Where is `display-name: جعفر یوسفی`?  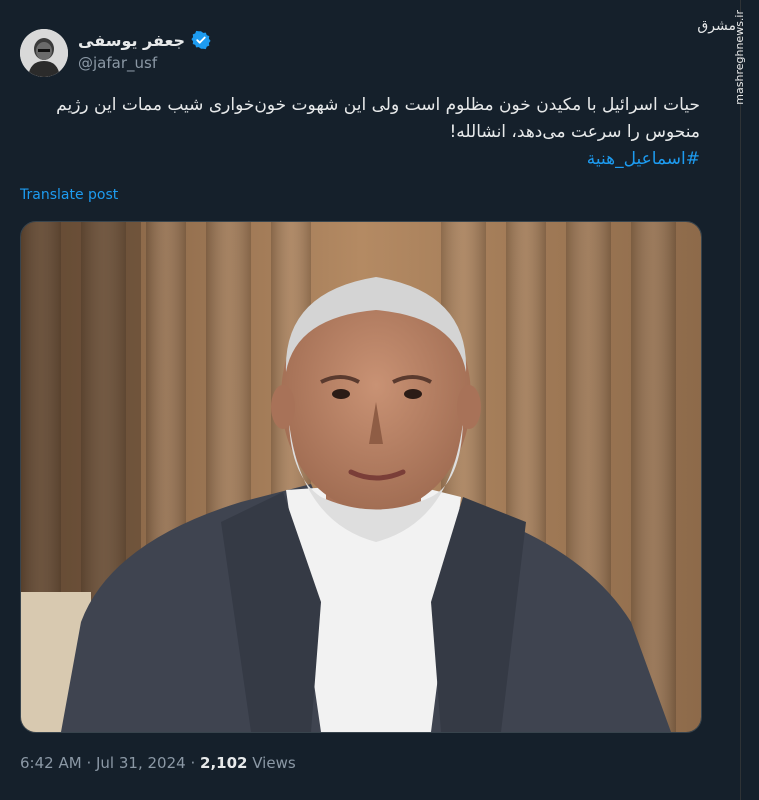
display-name: جعفر یوسفی is located at coordinates (131, 40).